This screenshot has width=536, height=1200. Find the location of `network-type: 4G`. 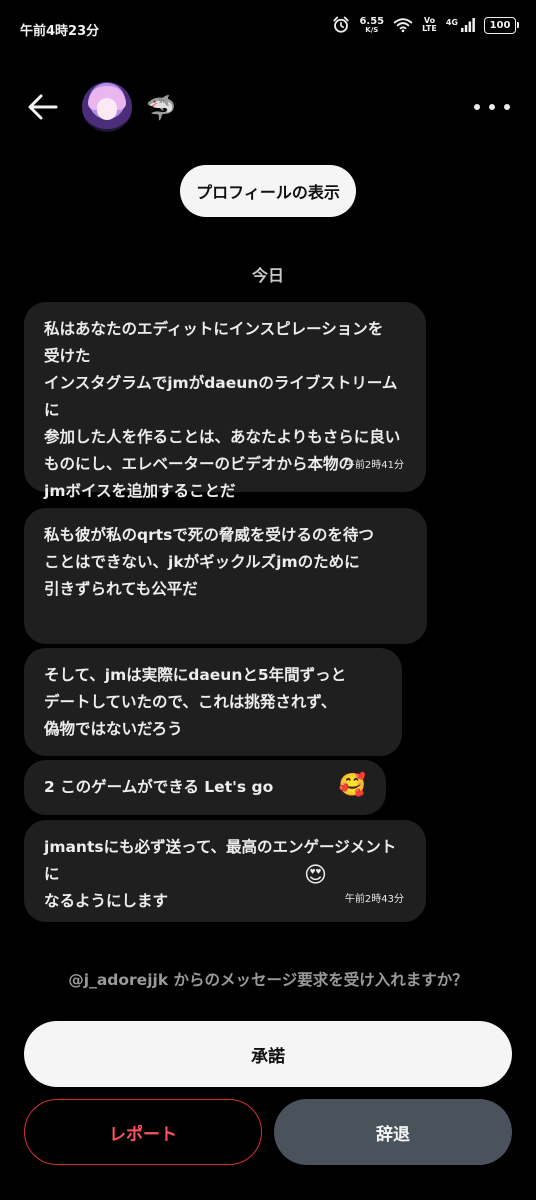

network-type: 4G is located at coordinates (451, 22).